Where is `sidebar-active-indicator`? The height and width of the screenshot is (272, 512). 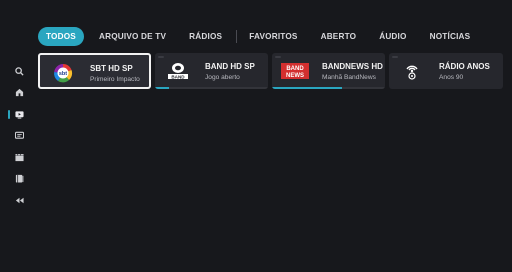 sidebar-active-indicator is located at coordinates (9, 114).